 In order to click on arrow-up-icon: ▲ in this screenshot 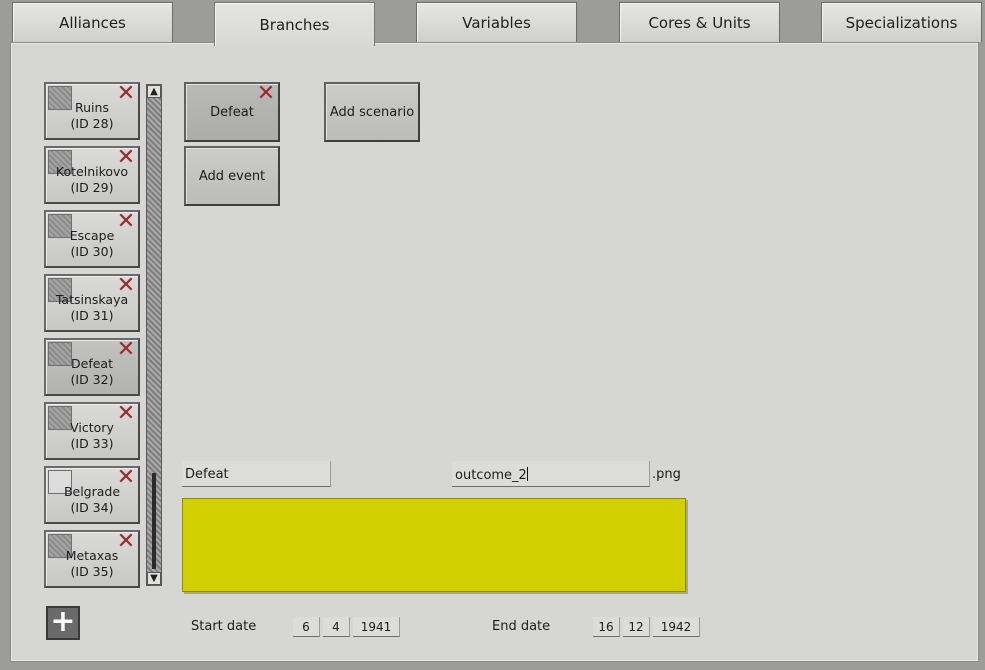, I will do `click(154, 91)`.